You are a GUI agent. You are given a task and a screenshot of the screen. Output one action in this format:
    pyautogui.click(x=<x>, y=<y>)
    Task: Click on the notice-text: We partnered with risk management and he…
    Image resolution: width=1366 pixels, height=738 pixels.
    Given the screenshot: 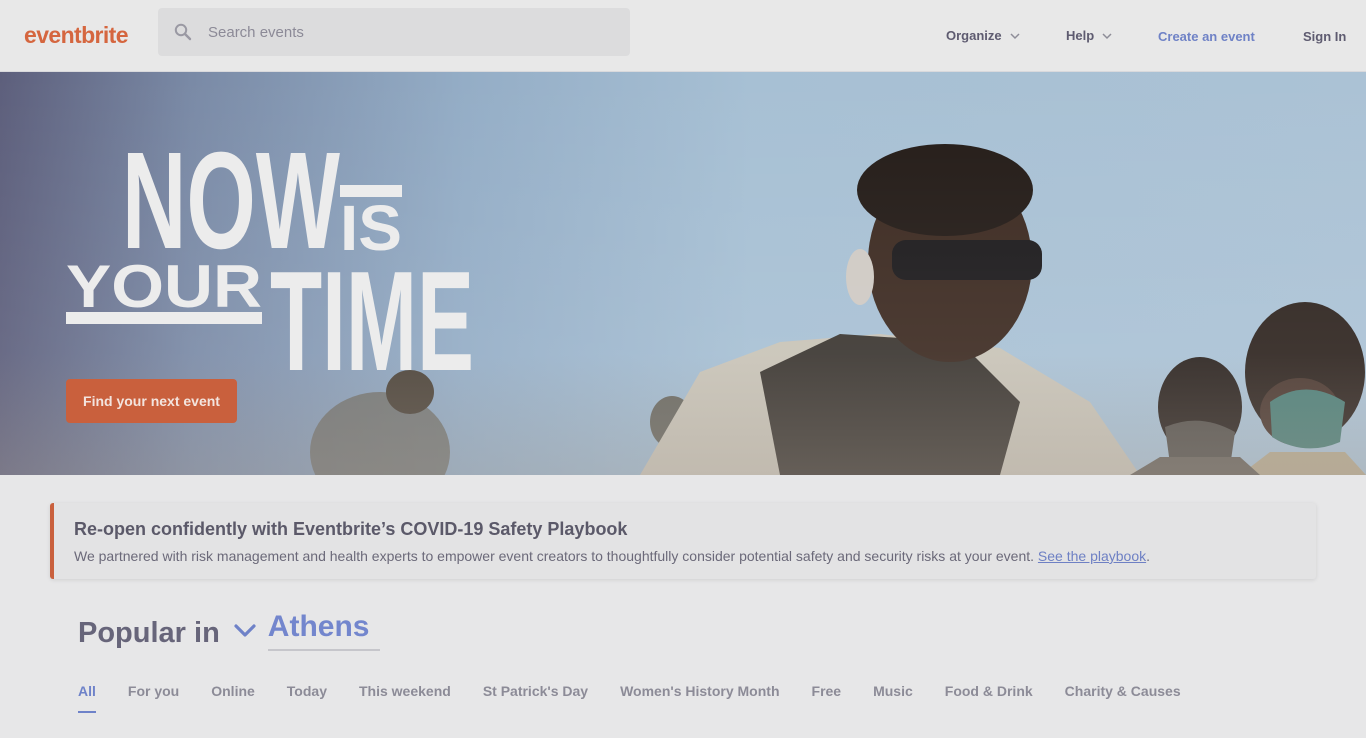 What is the action you would take?
    pyautogui.click(x=556, y=556)
    